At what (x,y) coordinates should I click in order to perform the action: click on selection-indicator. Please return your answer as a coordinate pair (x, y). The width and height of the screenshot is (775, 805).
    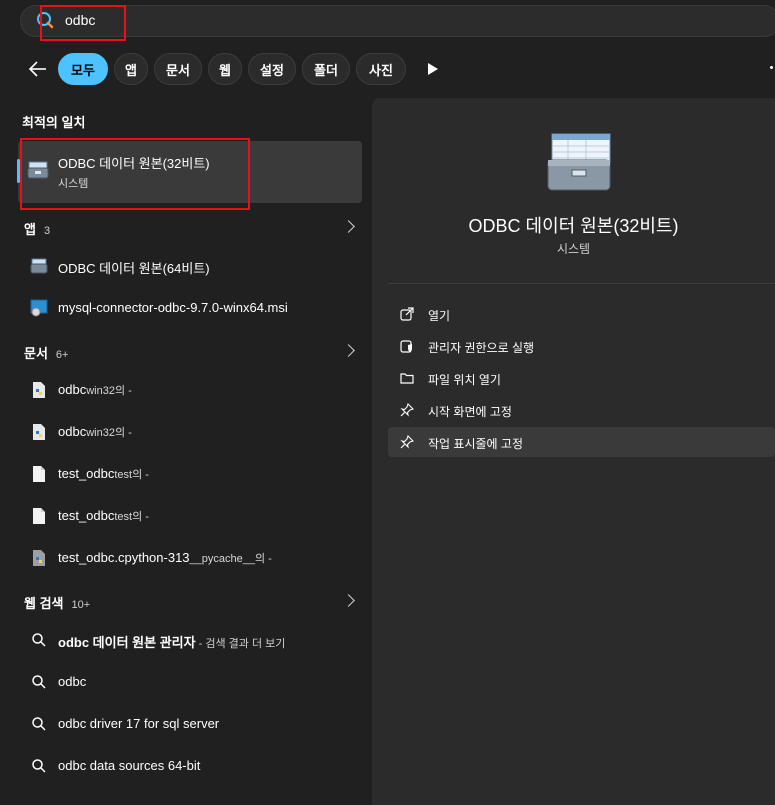
    Looking at the image, I should click on (18, 171).